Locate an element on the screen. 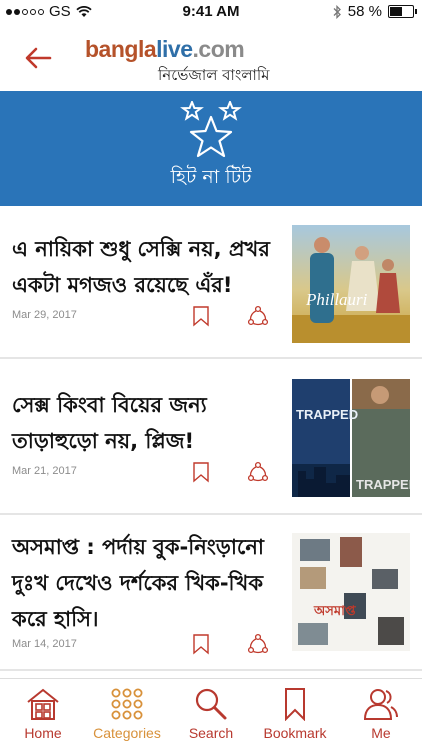 This screenshot has height=751, width=422. logo-wordmark: banglalive.com is located at coordinates (165, 49).